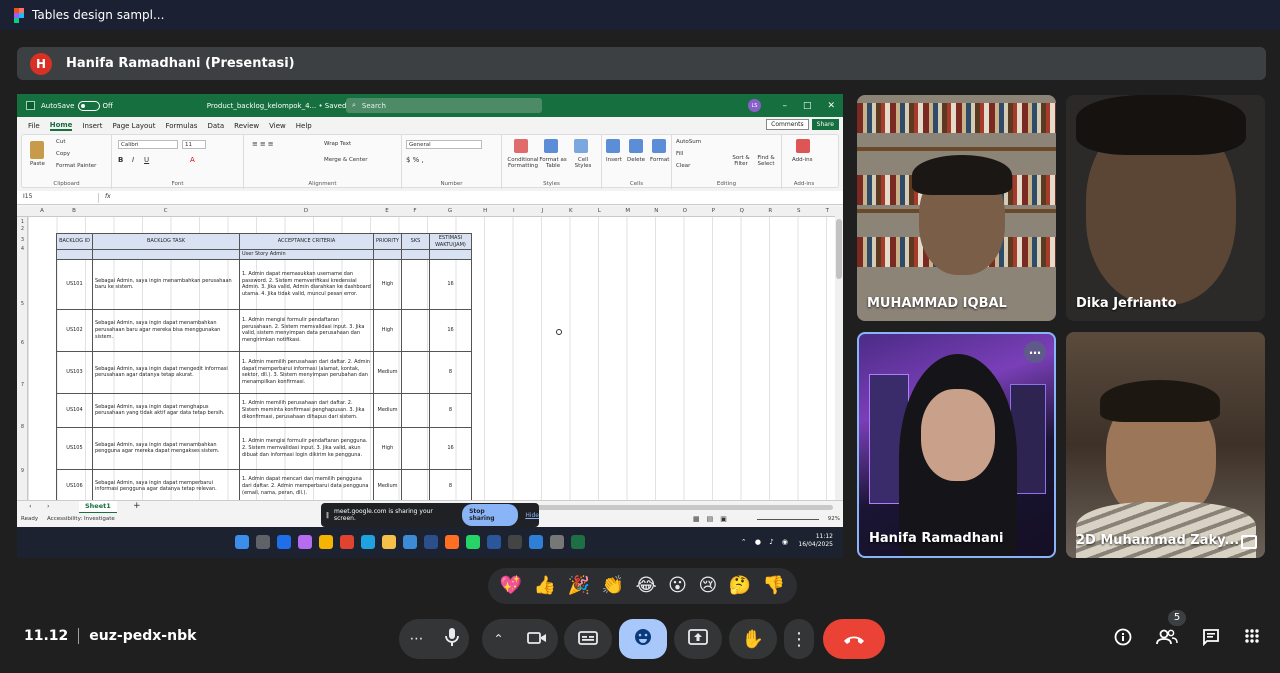  What do you see at coordinates (581, 146) in the screenshot?
I see `cell-styles-icon` at bounding box center [581, 146].